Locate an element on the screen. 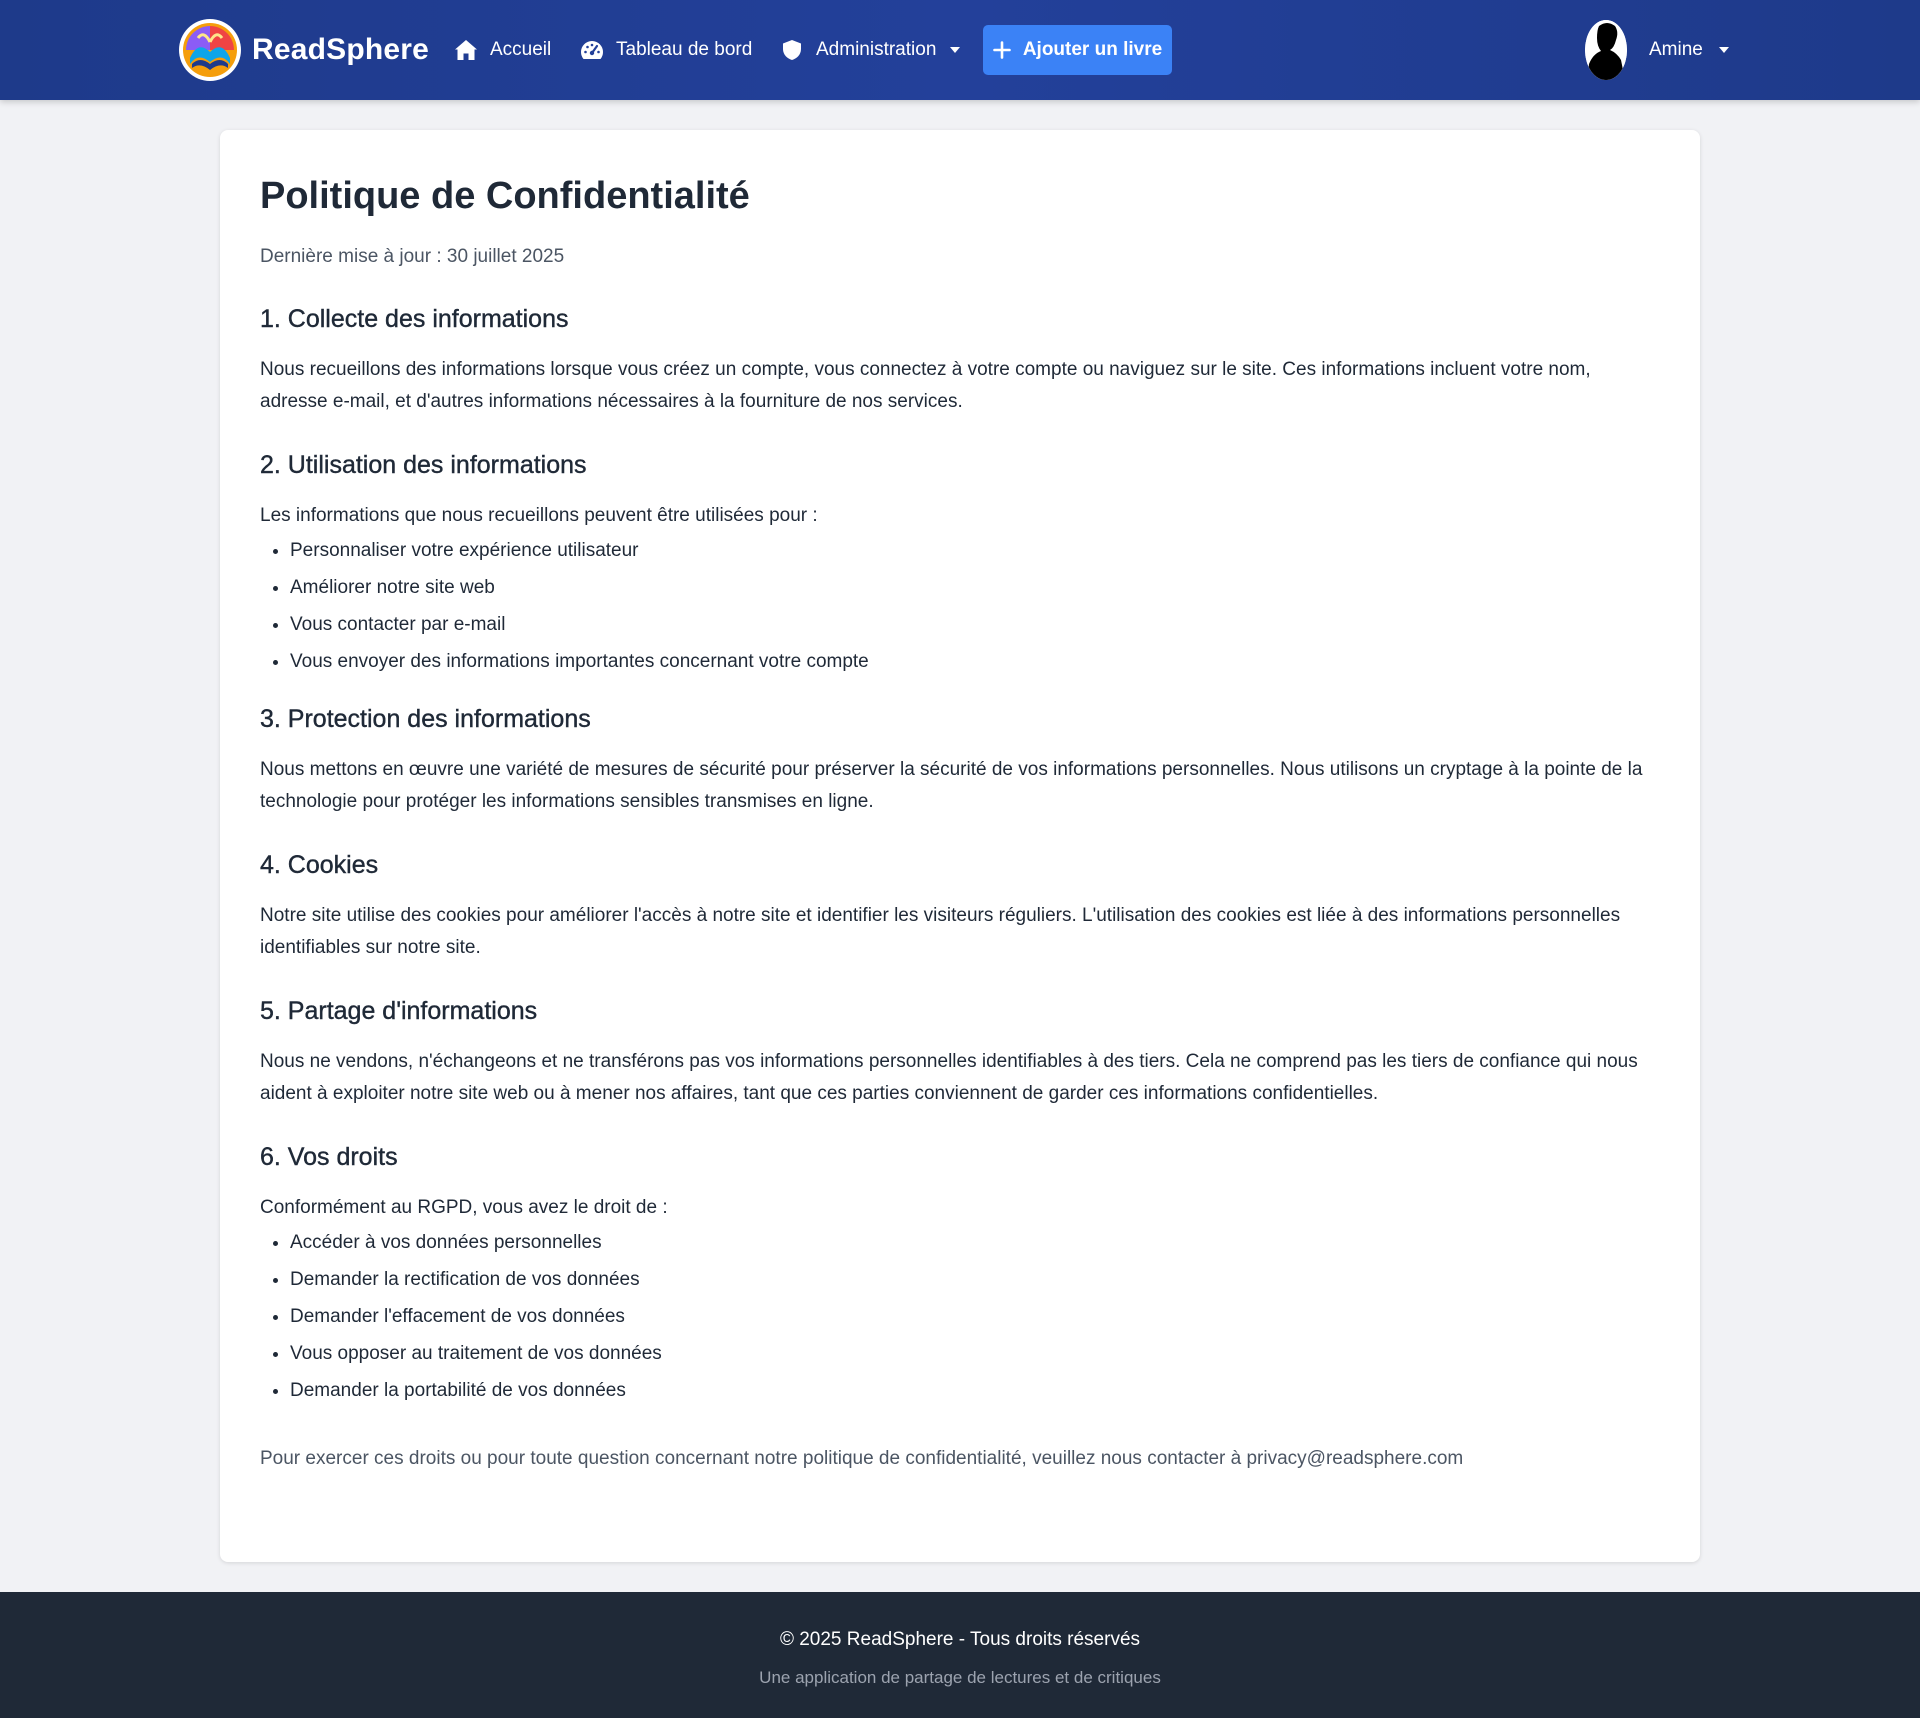 This screenshot has width=1920, height=1718. nav-home-link: Accueil is located at coordinates (502, 50).